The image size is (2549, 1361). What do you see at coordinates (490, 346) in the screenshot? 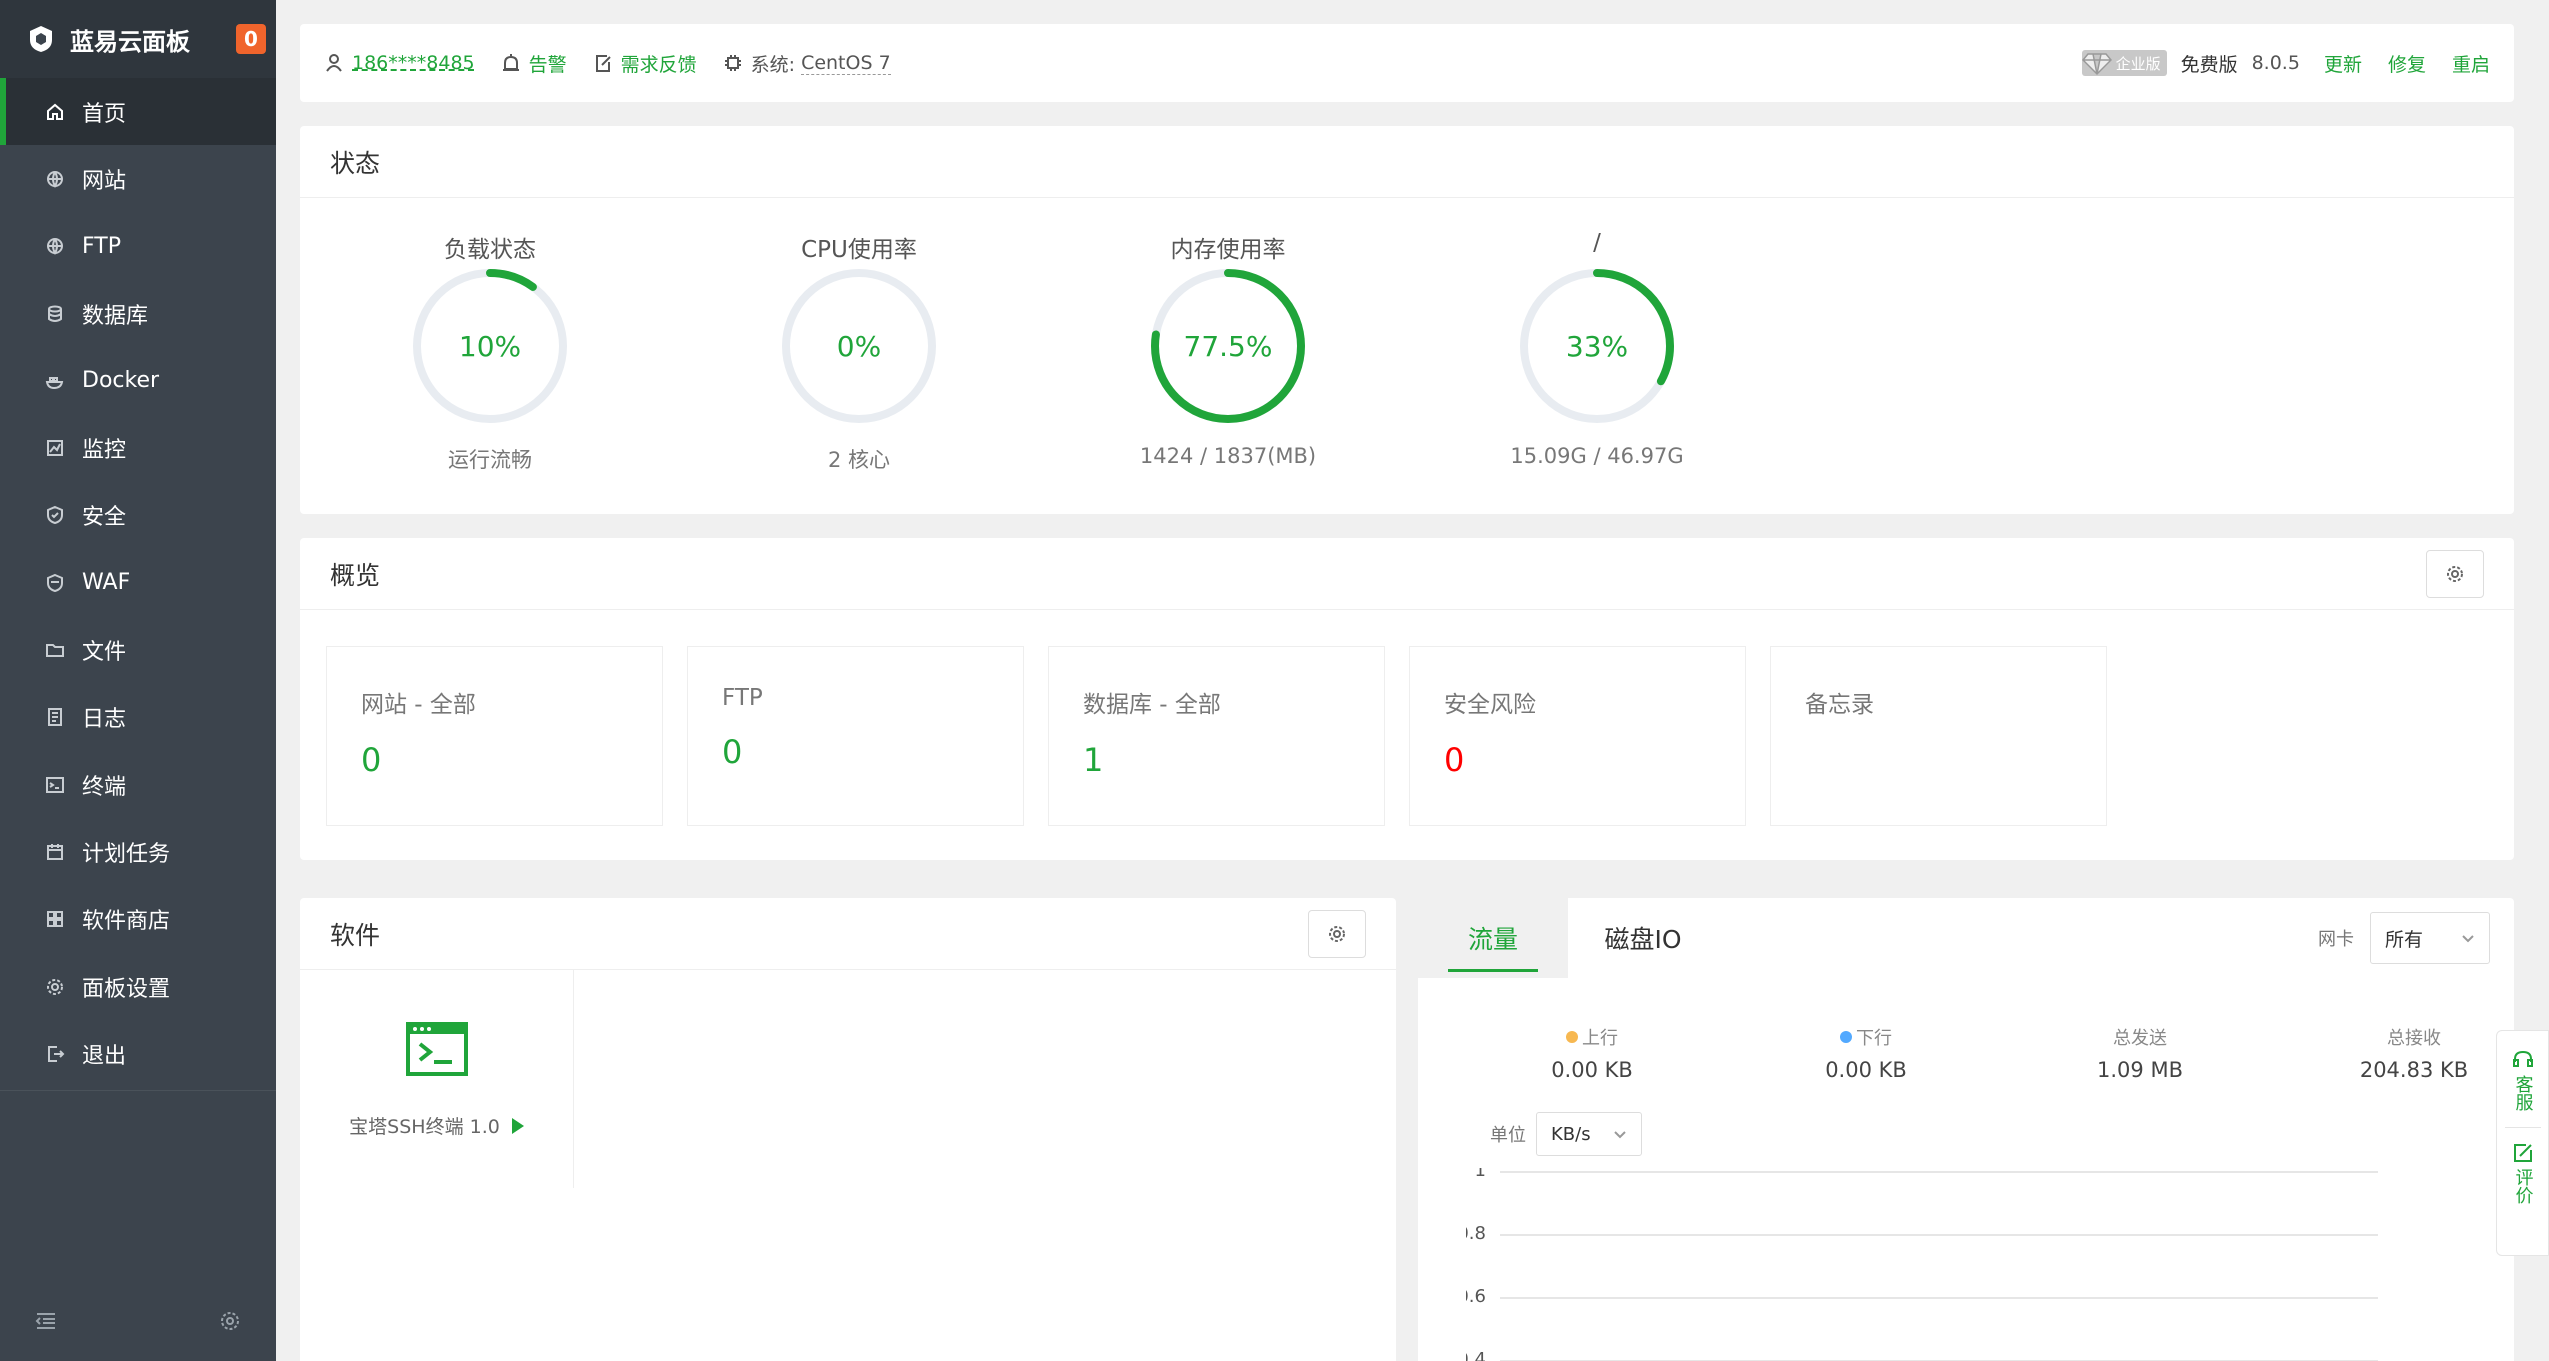
I see `gauge-value: 10%` at bounding box center [490, 346].